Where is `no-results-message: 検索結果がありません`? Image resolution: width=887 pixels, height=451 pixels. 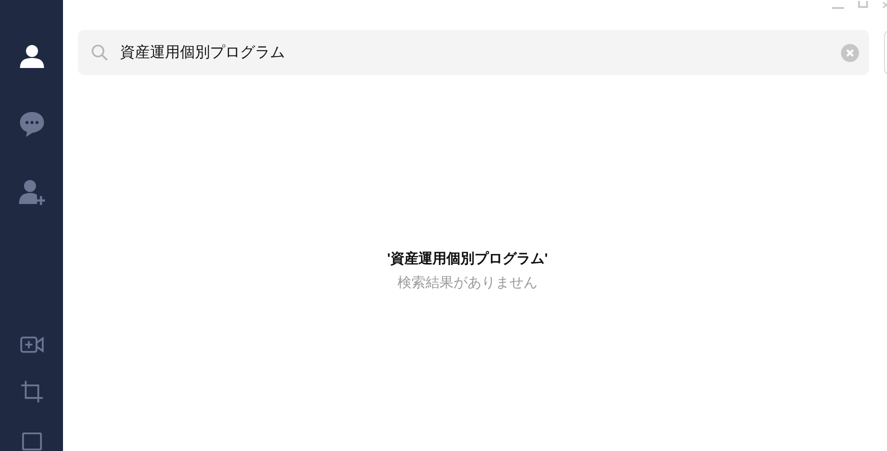
no-results-message: 検索結果がありません is located at coordinates (468, 282).